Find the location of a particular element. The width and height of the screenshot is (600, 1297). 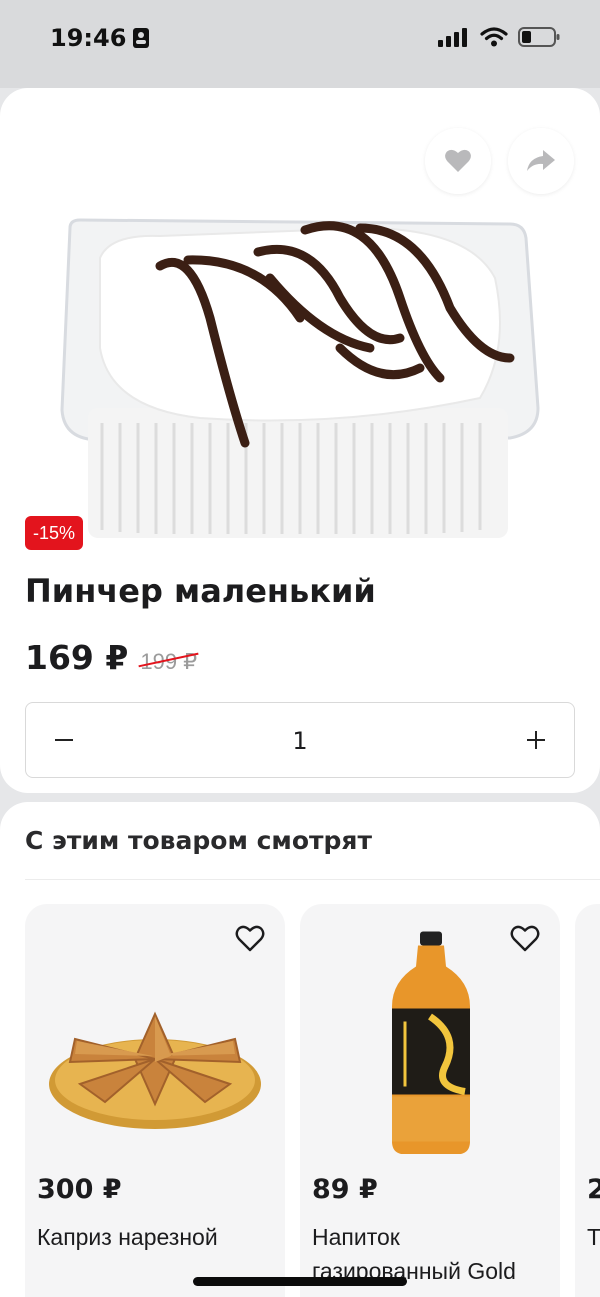

old-price: 199 ₽ is located at coordinates (169, 661).